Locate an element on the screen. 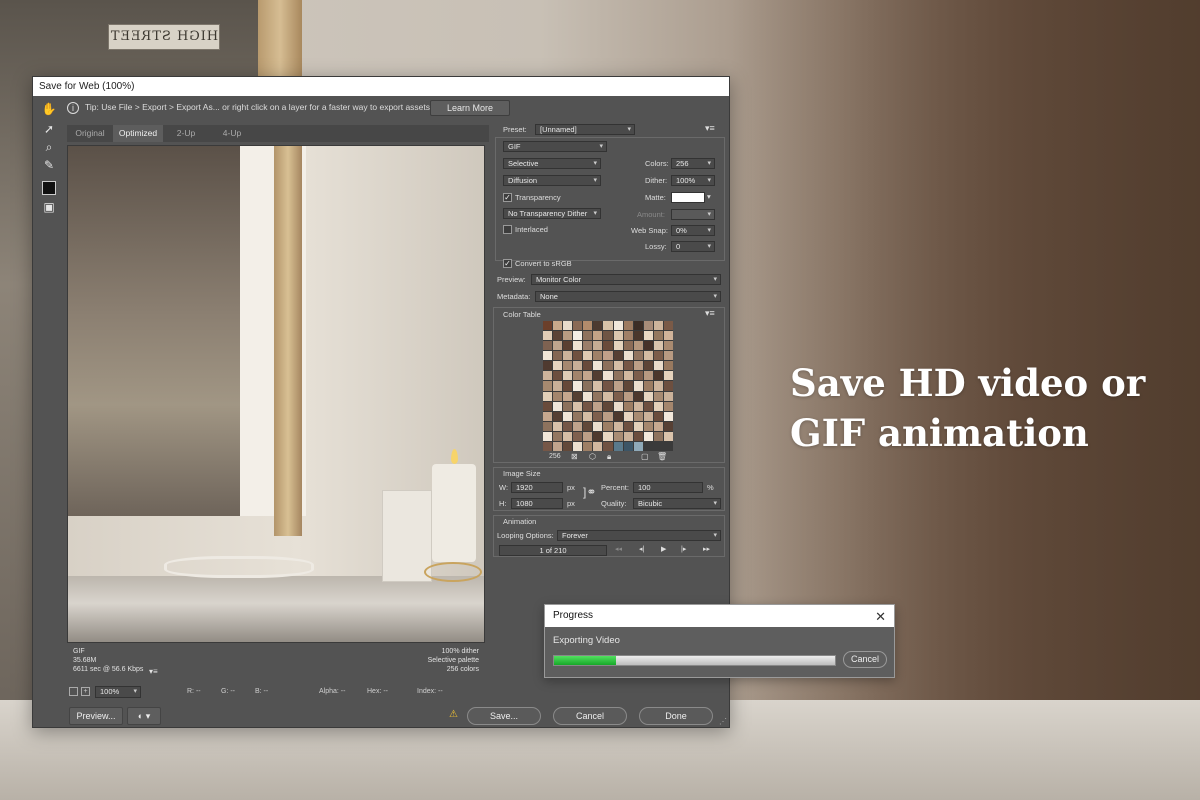 This screenshot has height=800, width=1200. zoom-select: 100% is located at coordinates (118, 692).